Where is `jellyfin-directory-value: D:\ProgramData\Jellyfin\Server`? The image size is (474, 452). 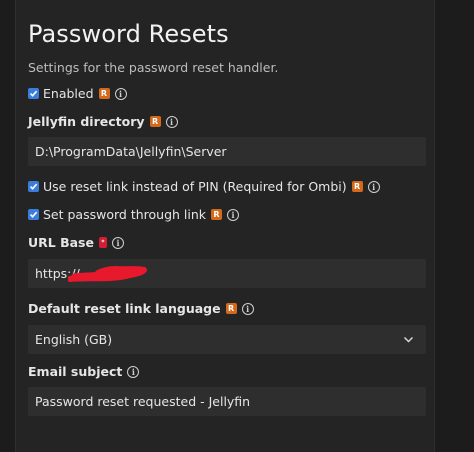
jellyfin-directory-value: D:\ProgramData\Jellyfin\Server is located at coordinates (131, 151).